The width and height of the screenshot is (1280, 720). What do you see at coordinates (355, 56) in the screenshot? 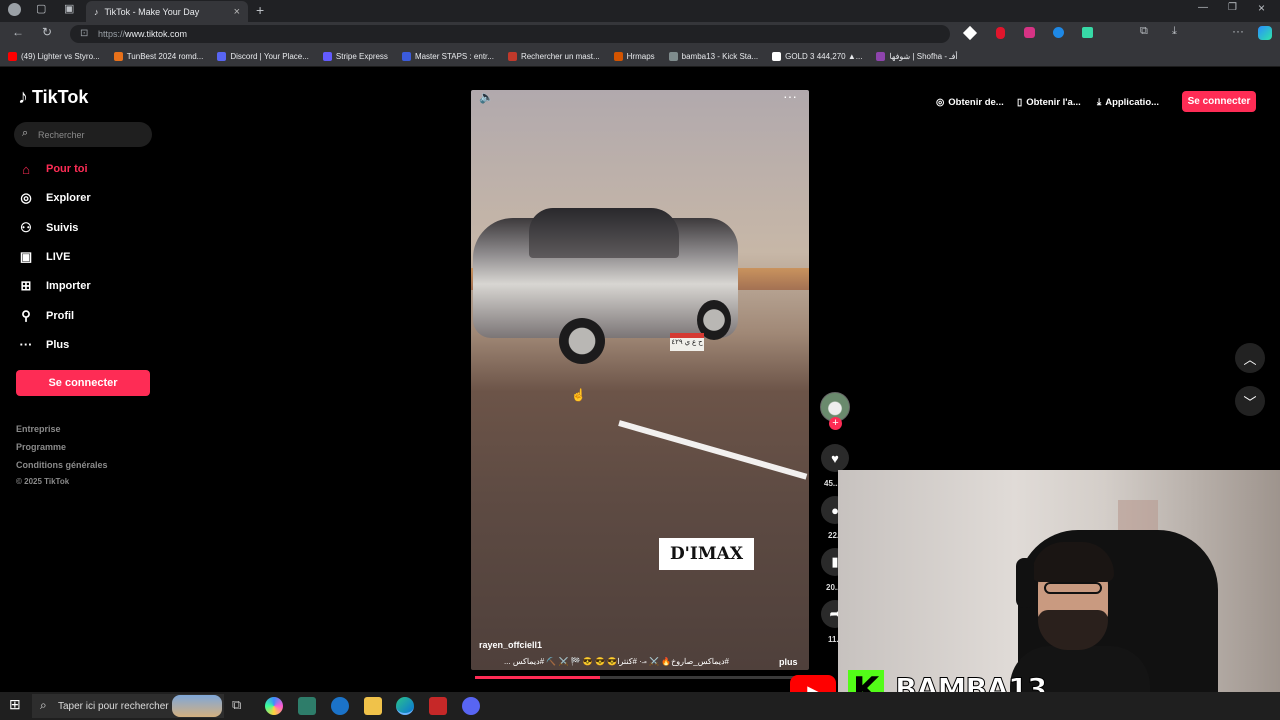
I see `bookmark-item: Stripe Express` at bounding box center [355, 56].